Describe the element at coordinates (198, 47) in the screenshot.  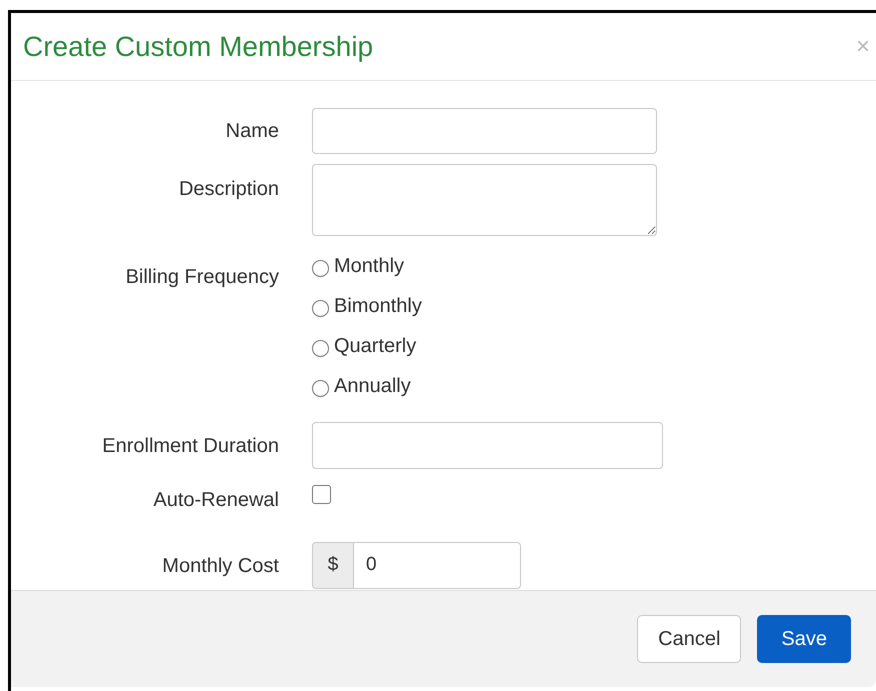
I see `dialog-title: Create Custom Membership` at that location.